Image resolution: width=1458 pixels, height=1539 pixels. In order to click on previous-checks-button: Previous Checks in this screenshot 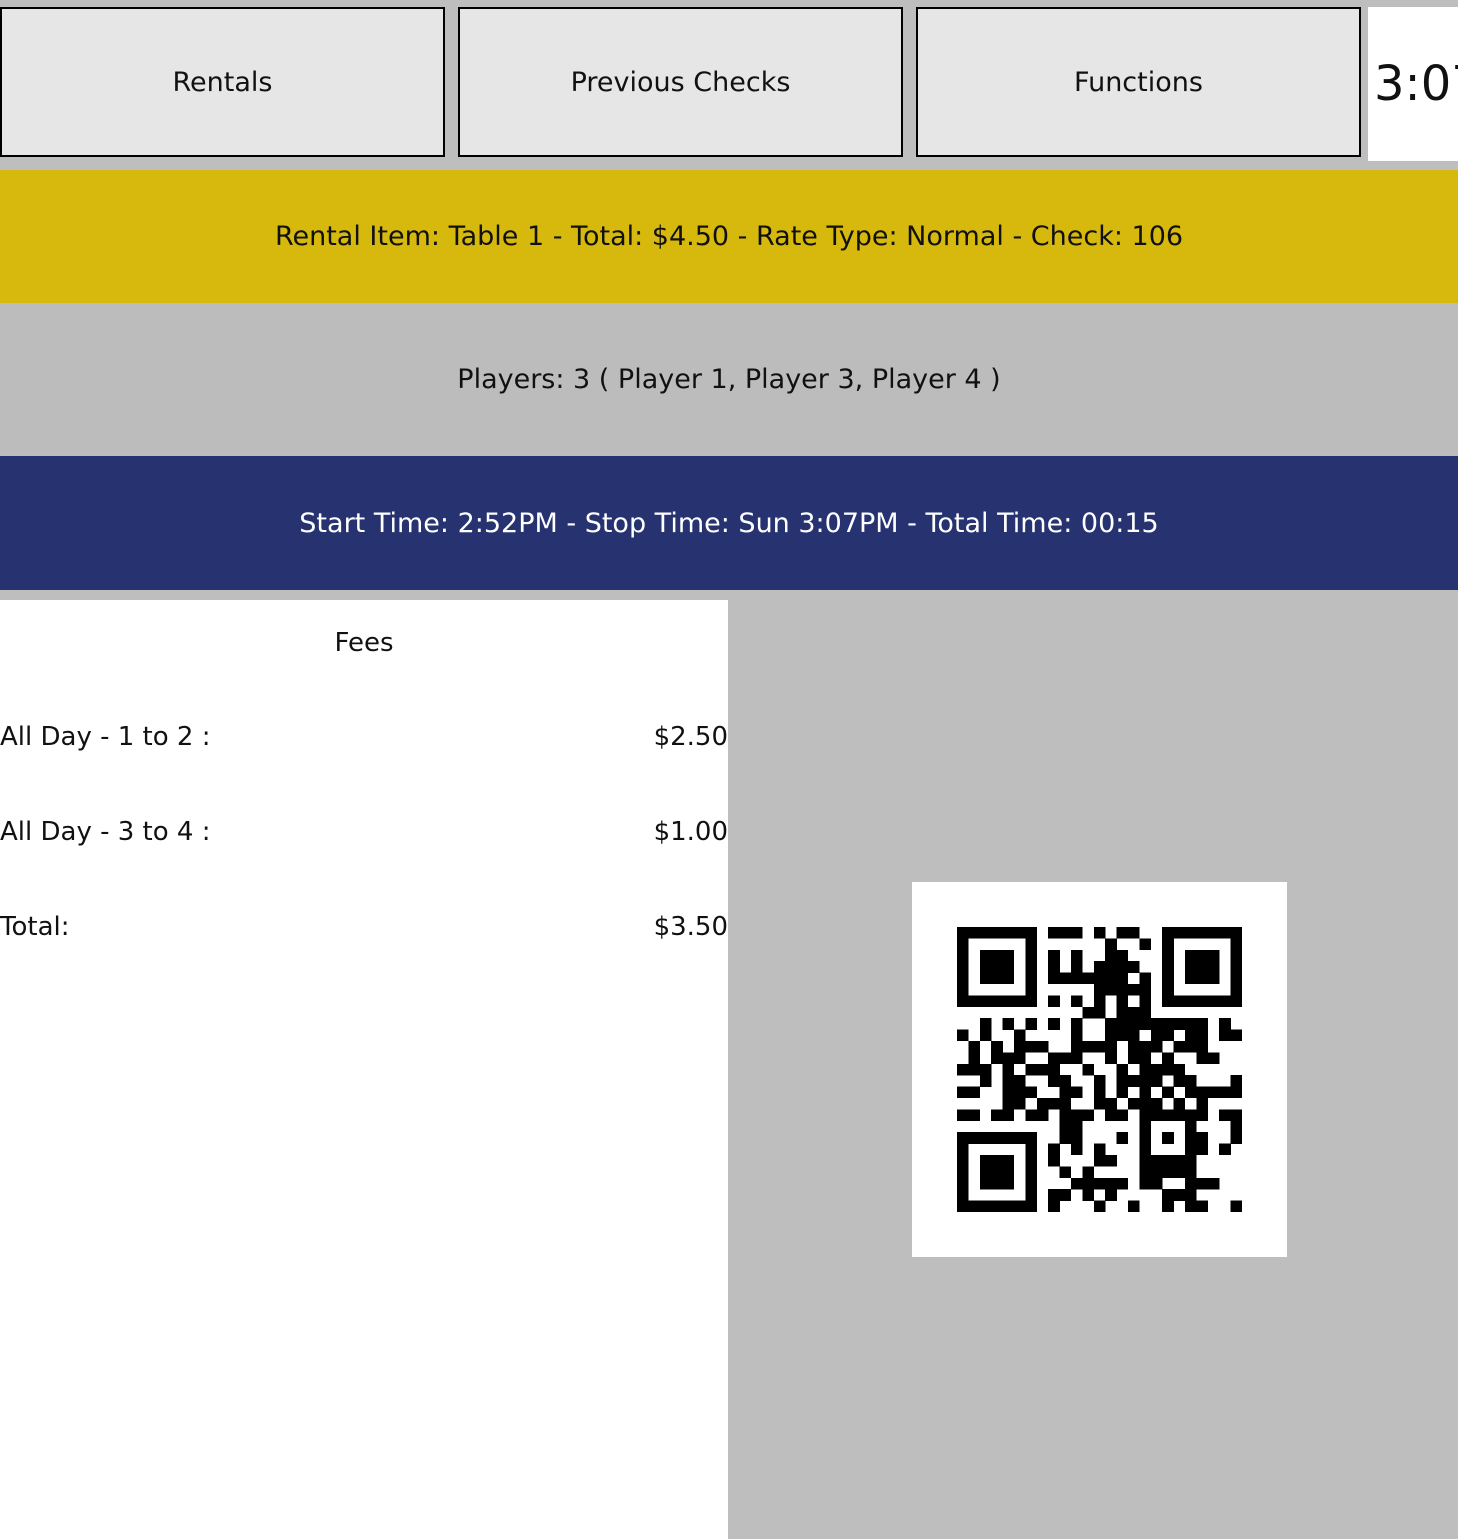, I will do `click(680, 82)`.